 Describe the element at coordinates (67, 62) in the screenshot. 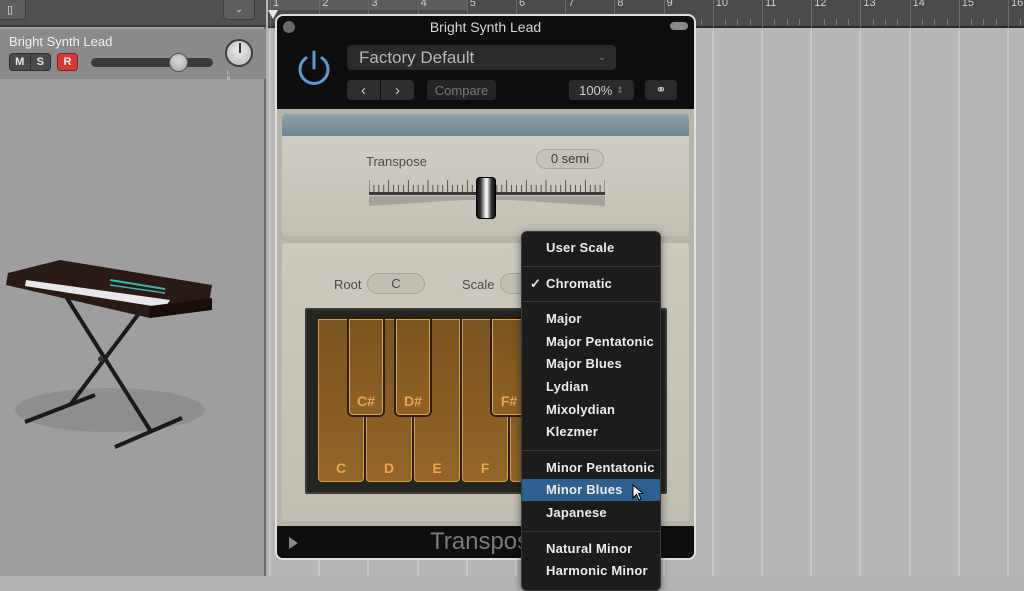

I see `record-enable-button: R` at that location.